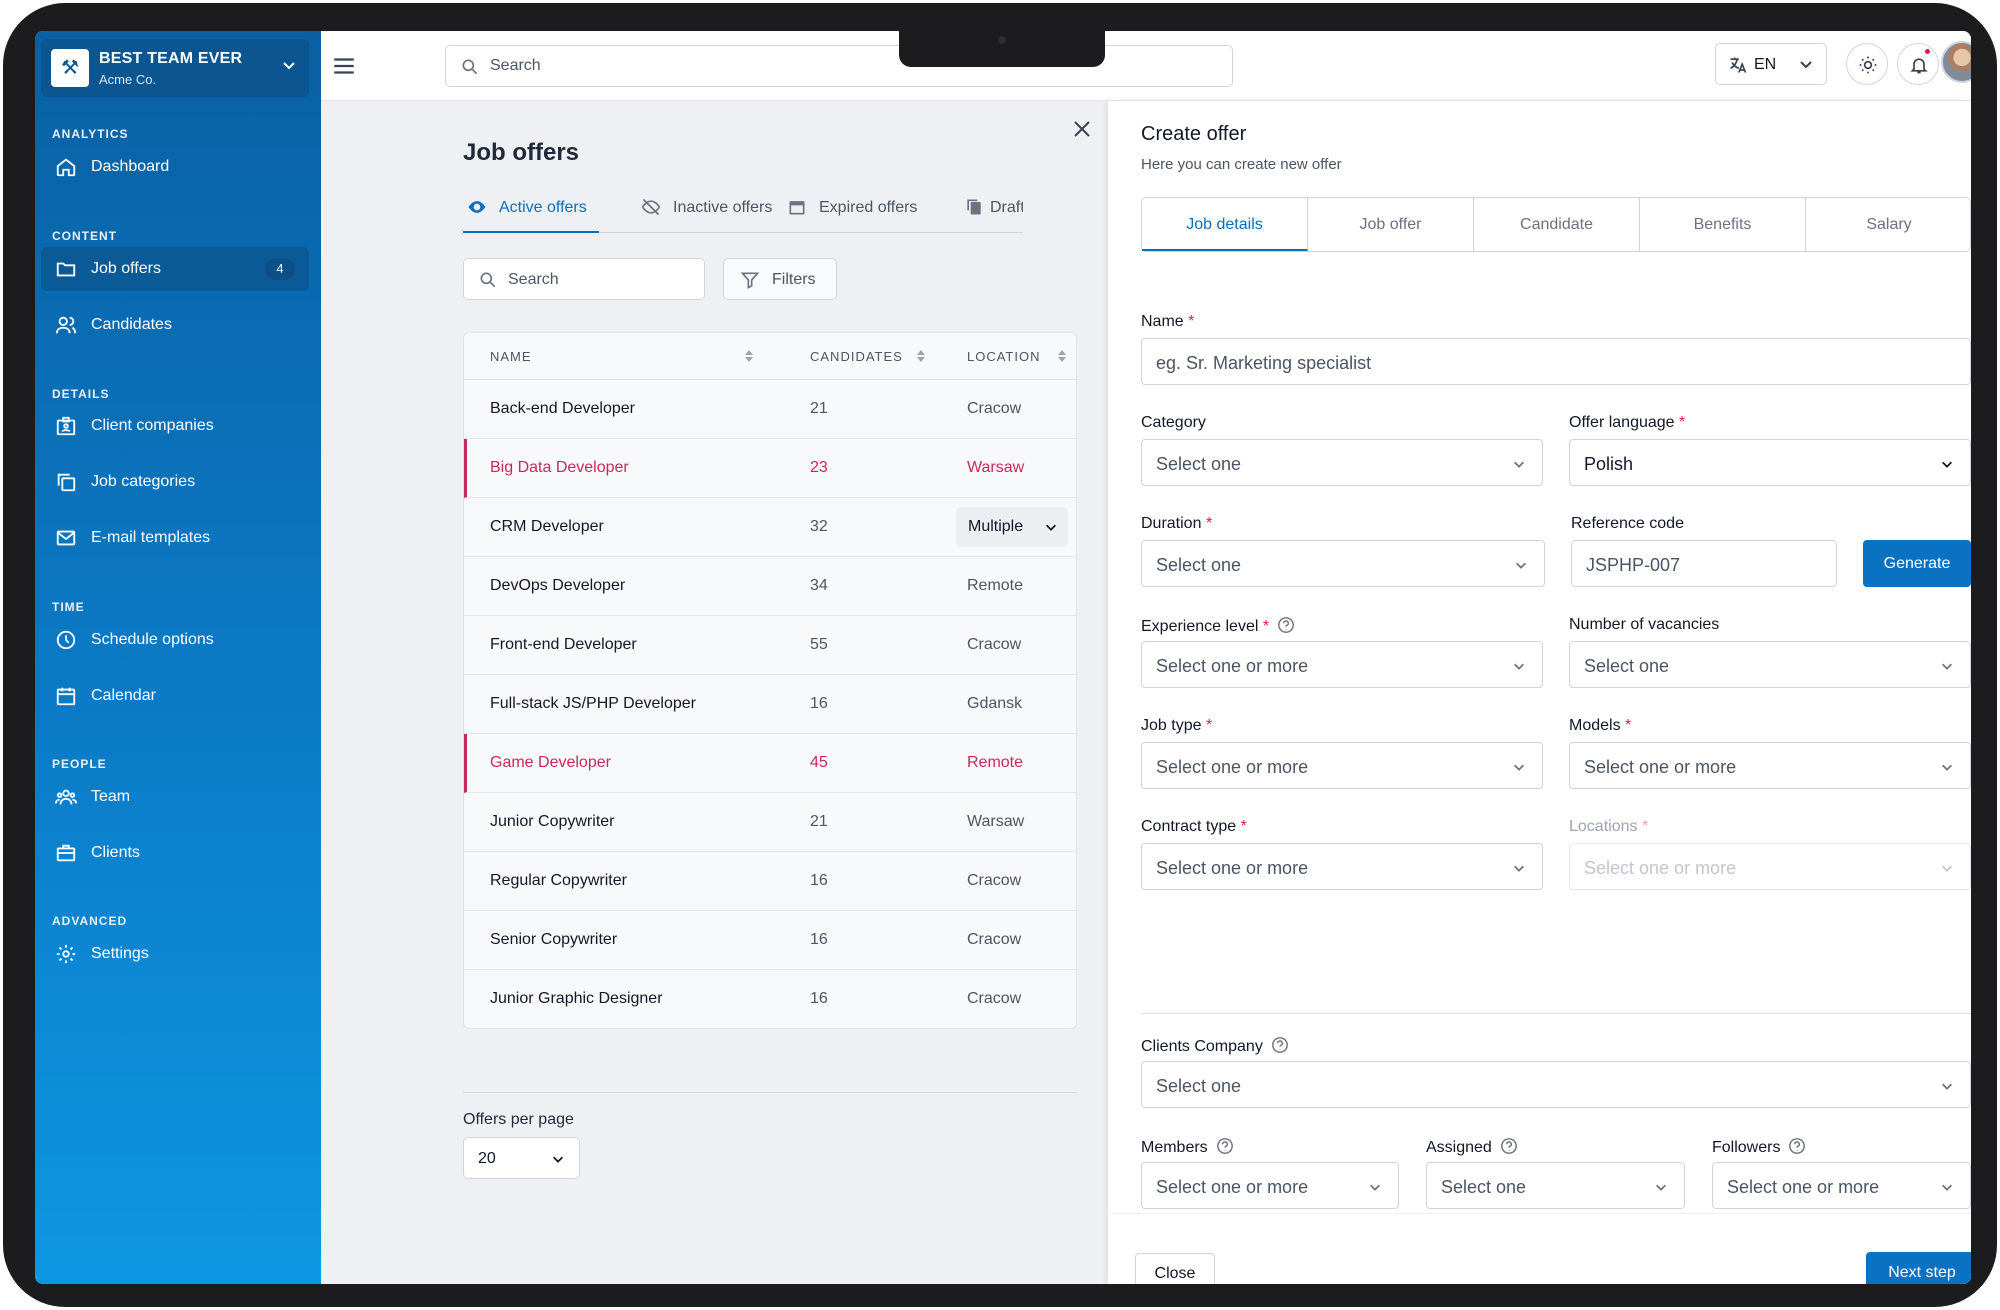 The image size is (2000, 1310). Describe the element at coordinates (1556, 1084) in the screenshot. I see `clients-company-select: Select one` at that location.